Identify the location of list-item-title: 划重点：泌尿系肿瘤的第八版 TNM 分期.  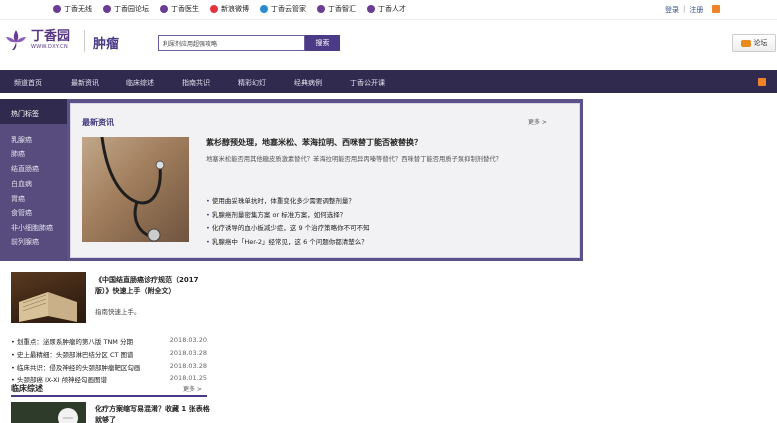
(72, 341).